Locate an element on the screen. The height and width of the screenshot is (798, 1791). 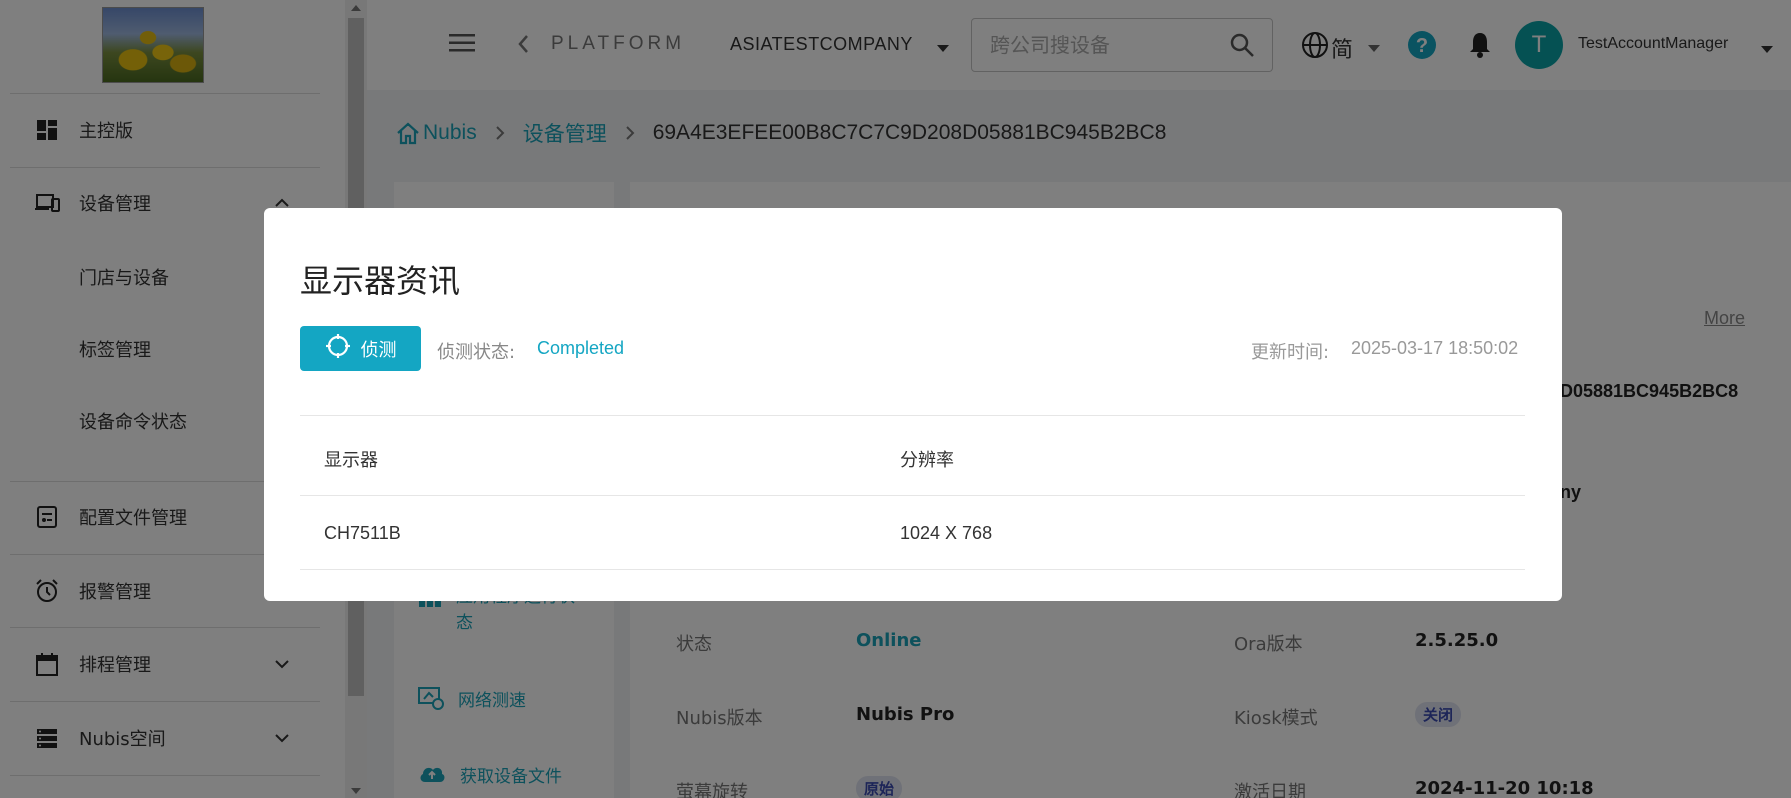
update-time-value: 2025-03-17 18:50:02 is located at coordinates (1435, 348).